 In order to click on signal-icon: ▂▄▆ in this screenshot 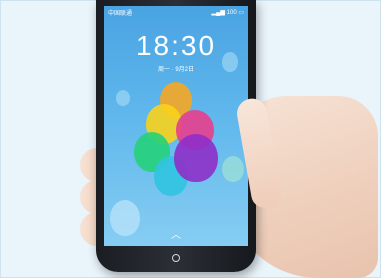, I will do `click(218, 12)`.